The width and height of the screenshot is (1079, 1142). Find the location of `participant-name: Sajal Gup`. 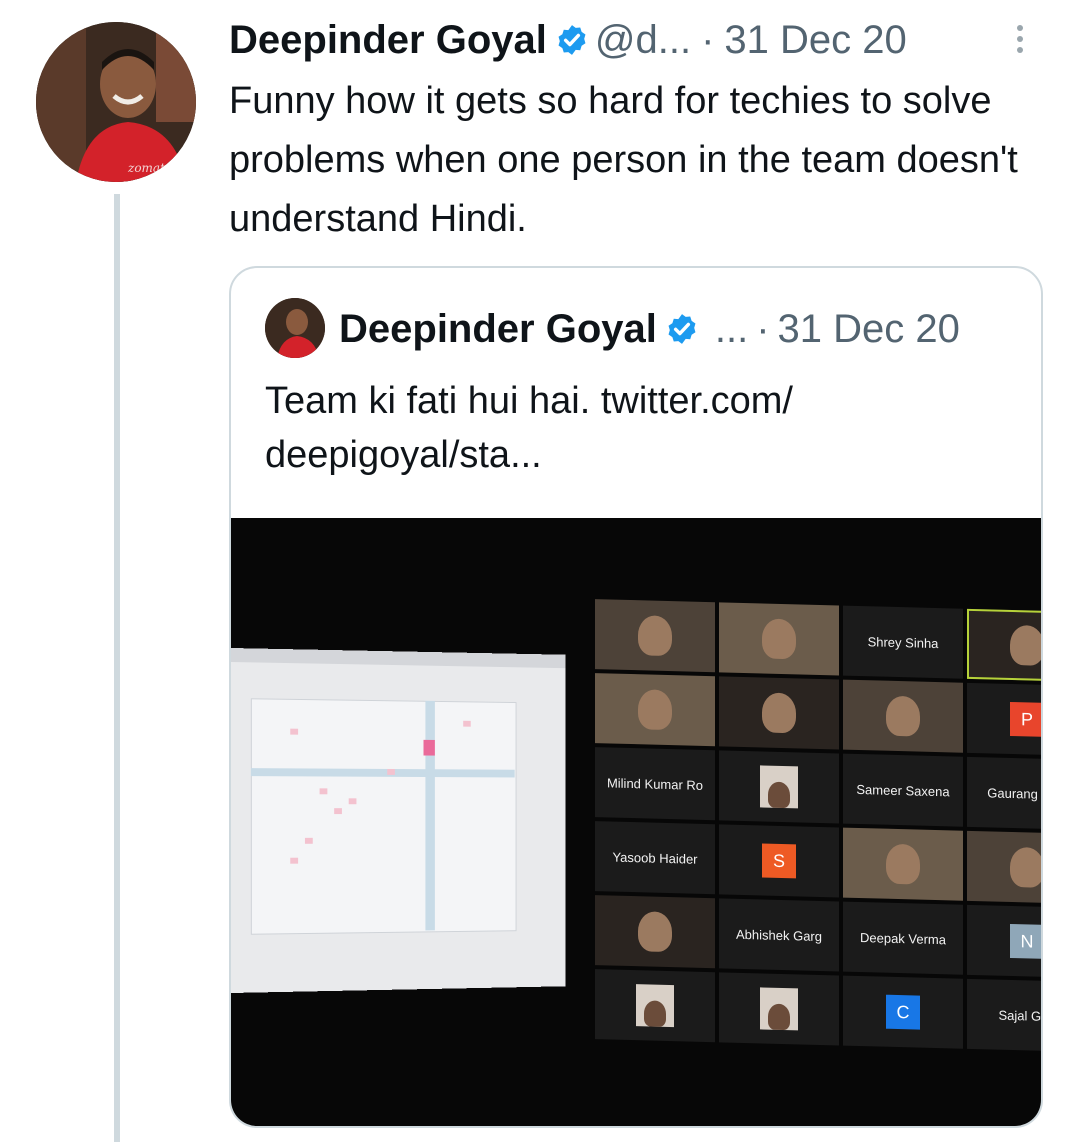

participant-name: Sajal Gup is located at coordinates (1020, 1015).